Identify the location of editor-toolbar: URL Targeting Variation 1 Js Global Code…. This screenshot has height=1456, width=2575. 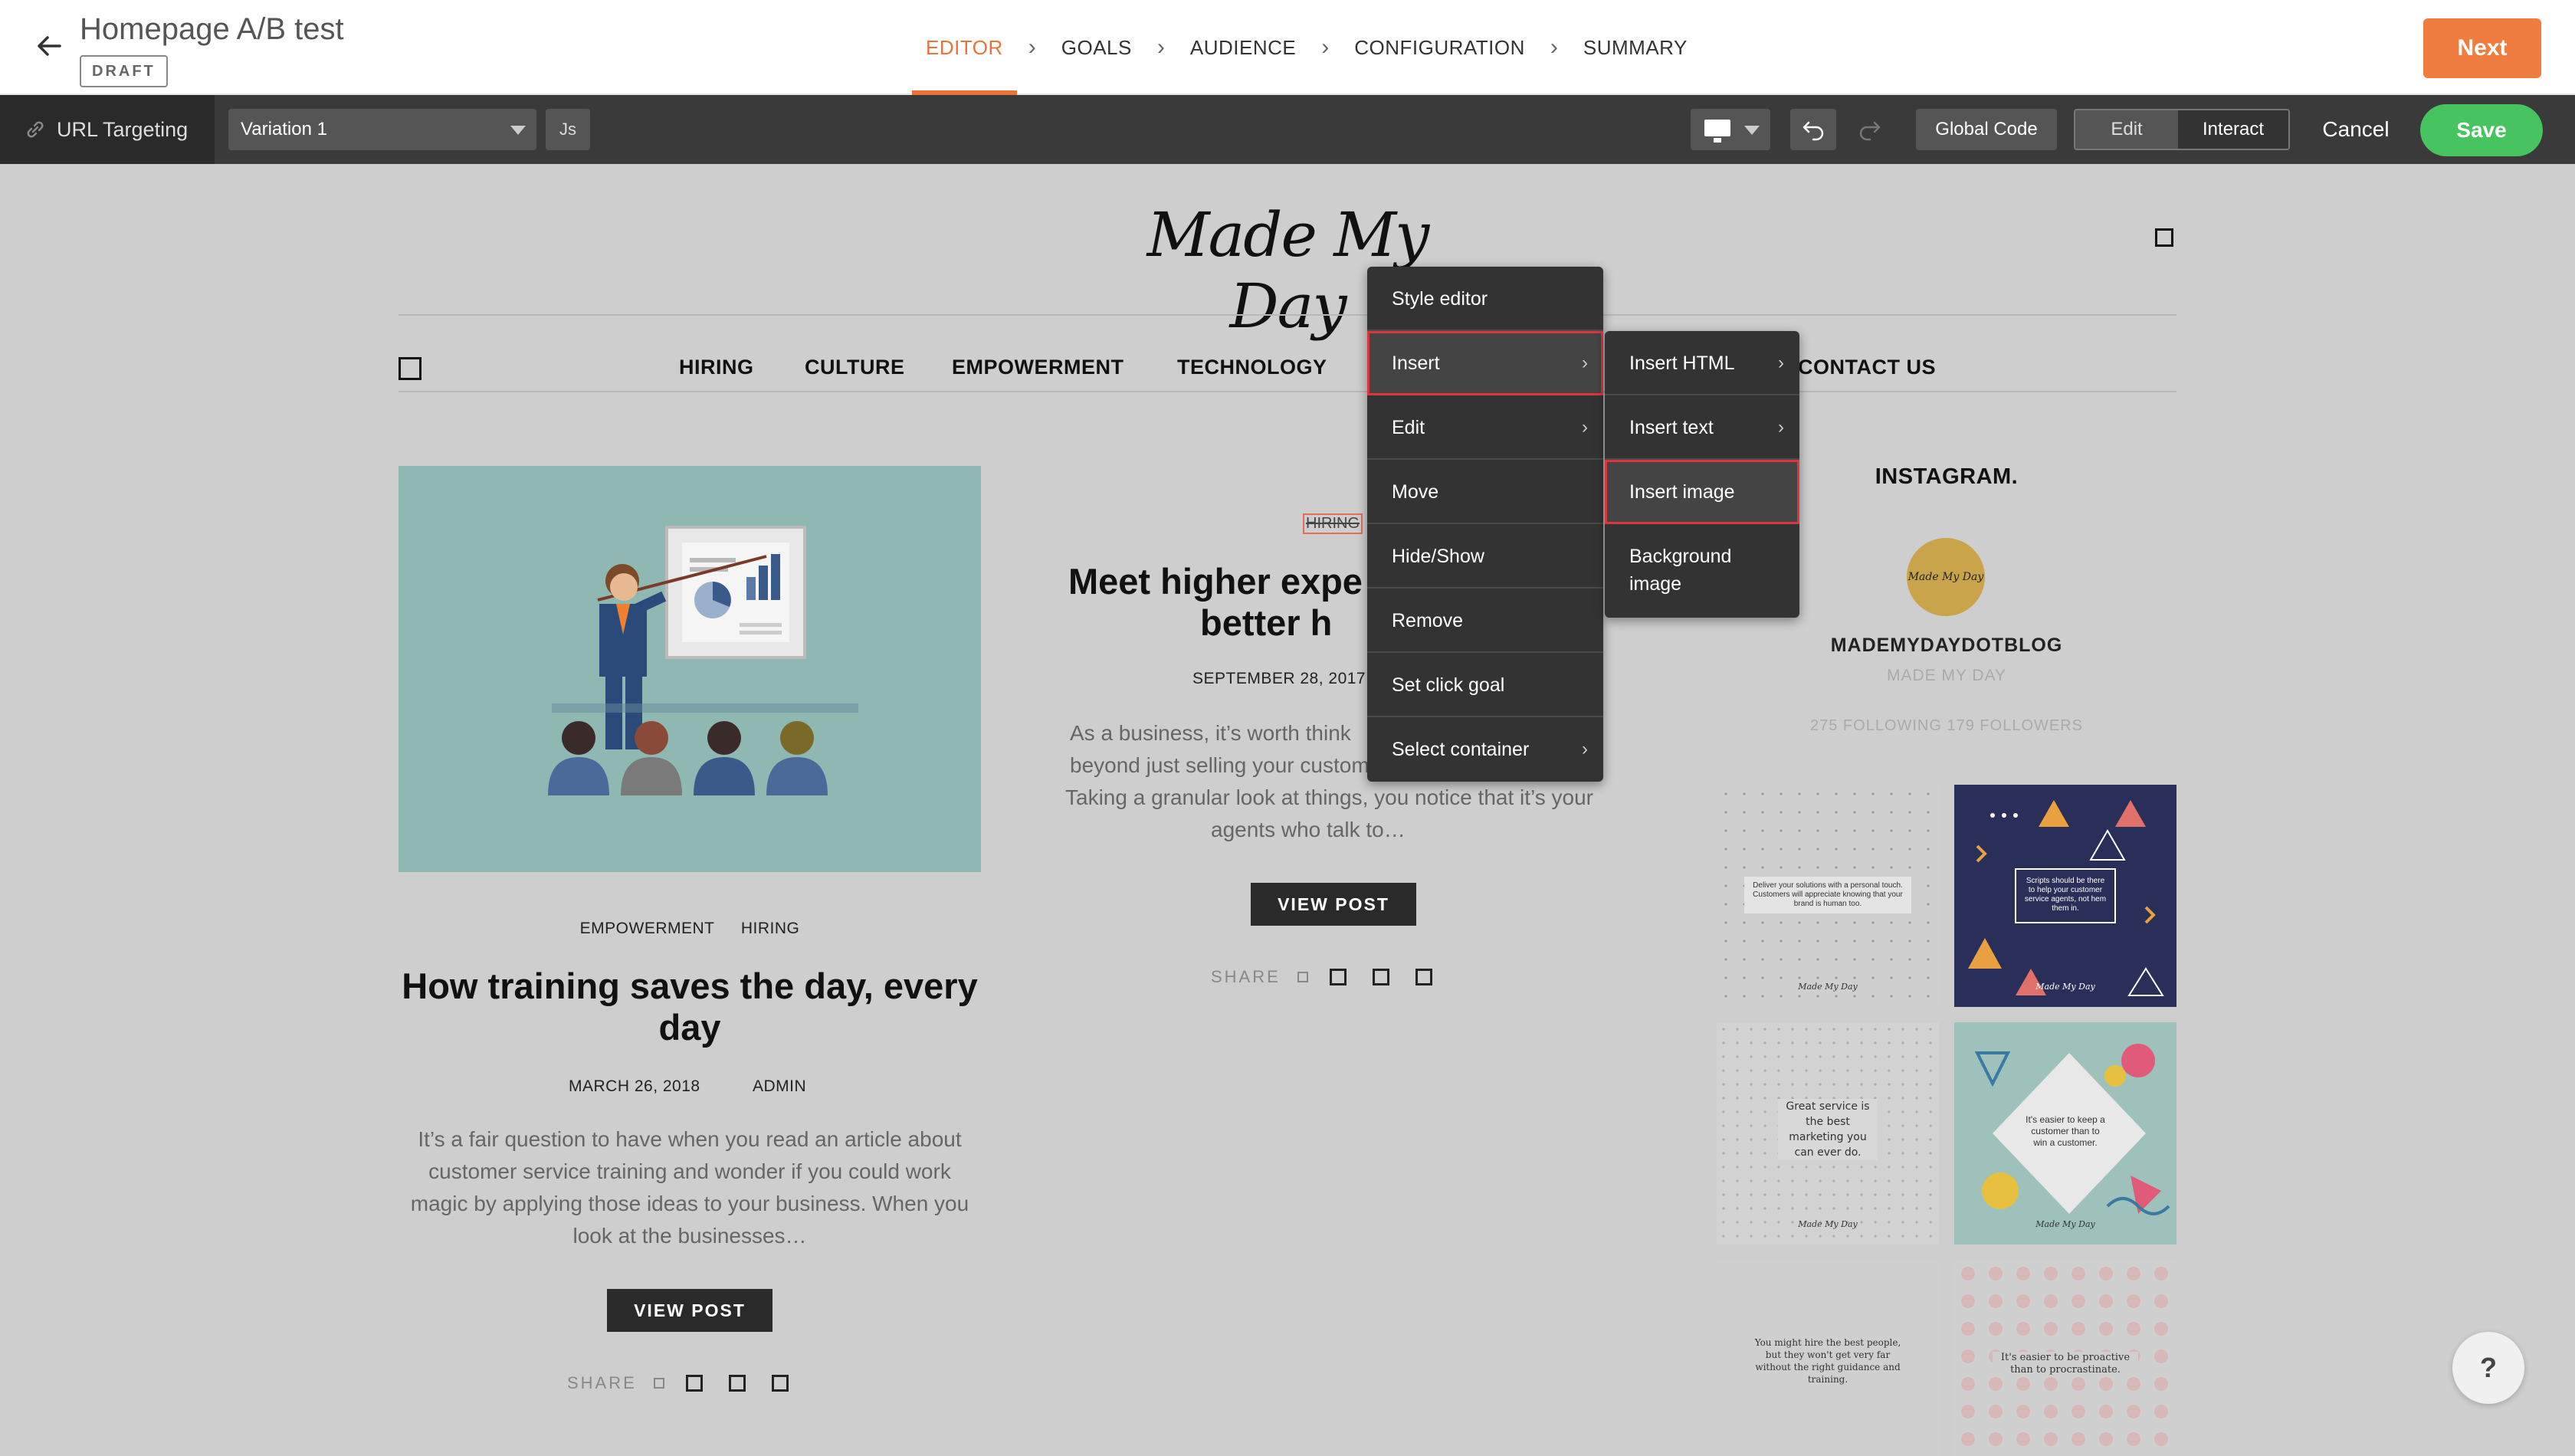
(1287, 129).